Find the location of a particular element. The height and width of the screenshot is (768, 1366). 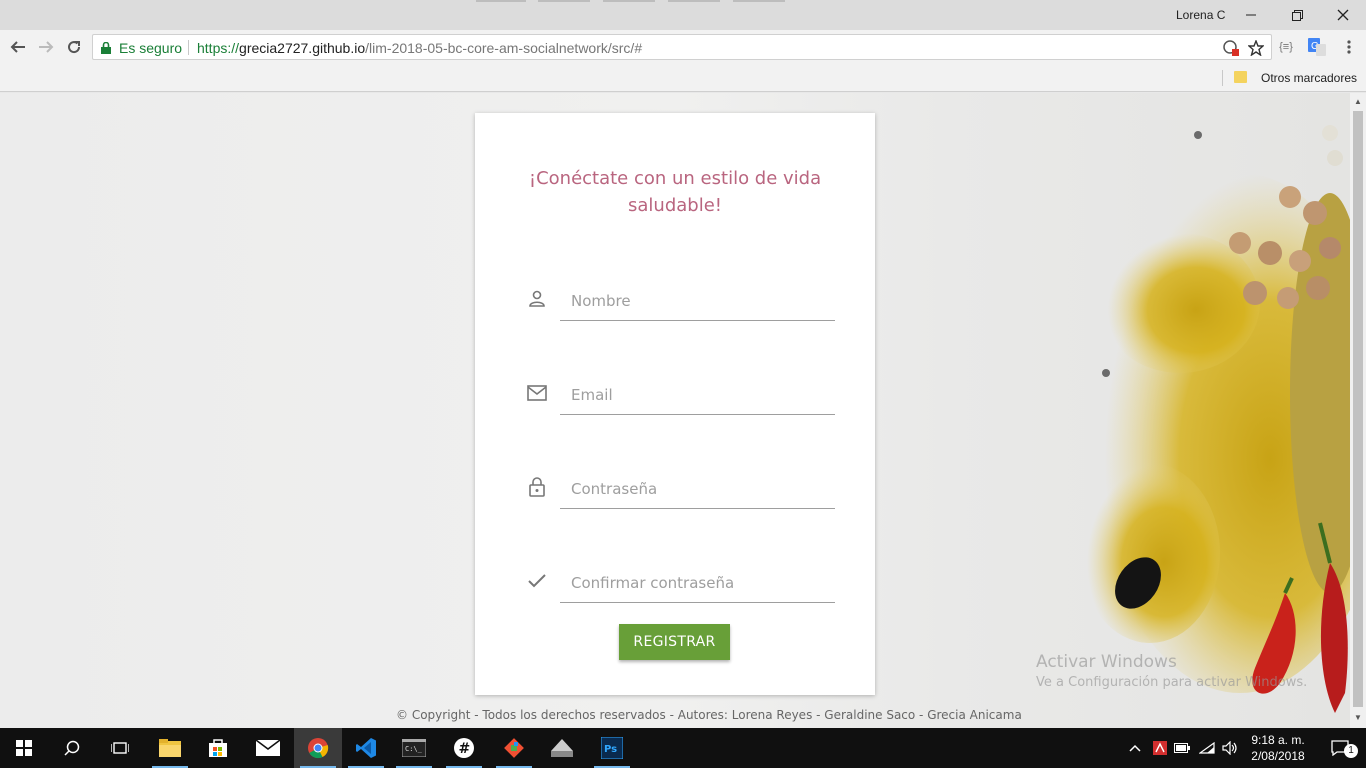

wifi-icon is located at coordinates (1207, 748).